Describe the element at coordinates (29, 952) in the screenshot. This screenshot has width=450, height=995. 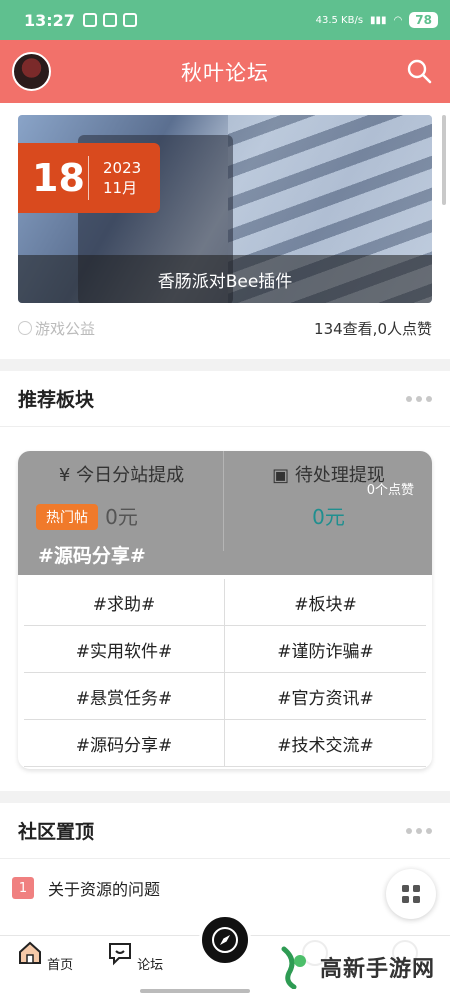
I see `home-icon` at that location.